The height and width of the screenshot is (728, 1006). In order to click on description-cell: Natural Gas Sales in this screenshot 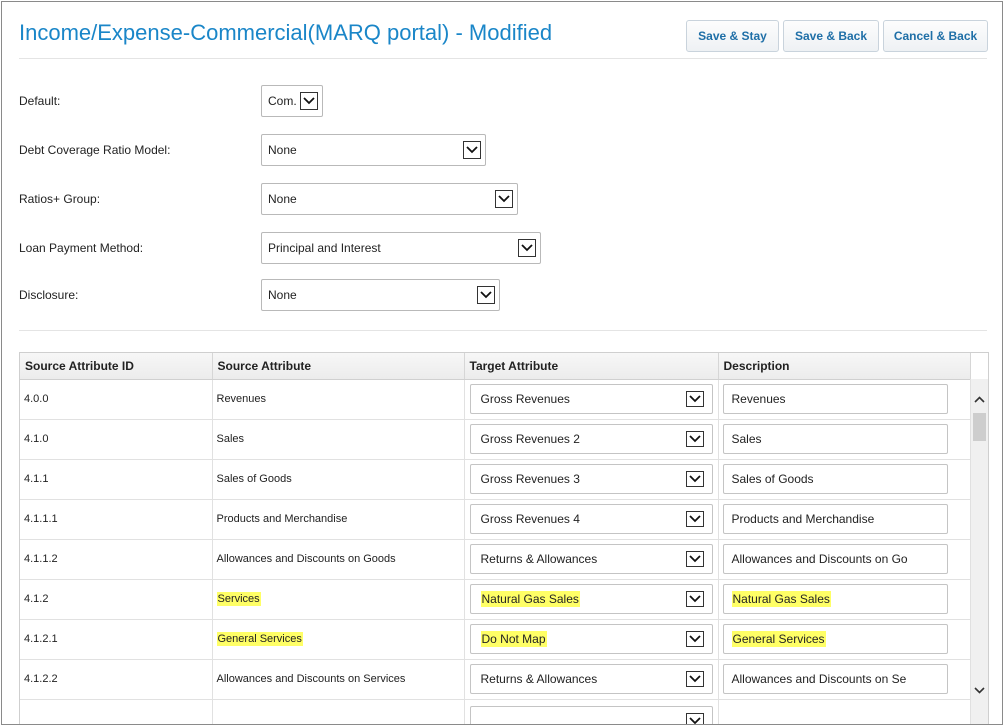, I will do `click(844, 599)`.